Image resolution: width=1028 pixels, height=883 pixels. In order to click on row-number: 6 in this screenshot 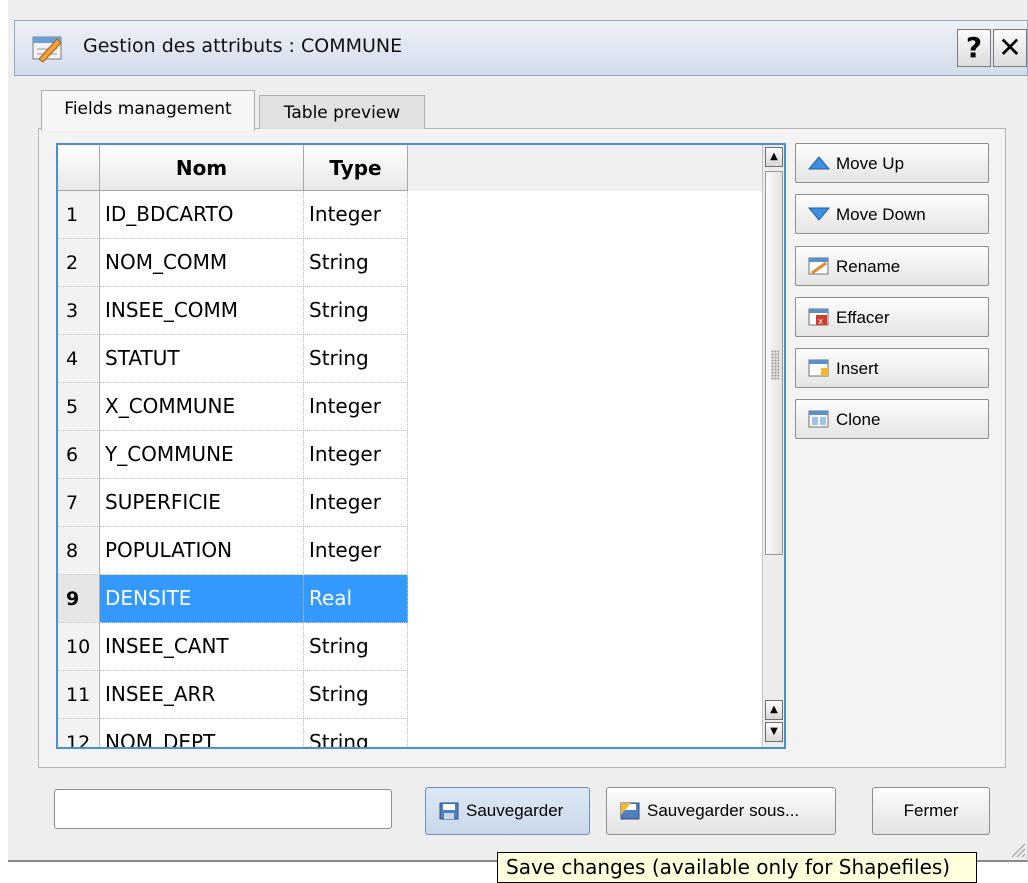, I will do `click(79, 455)`.